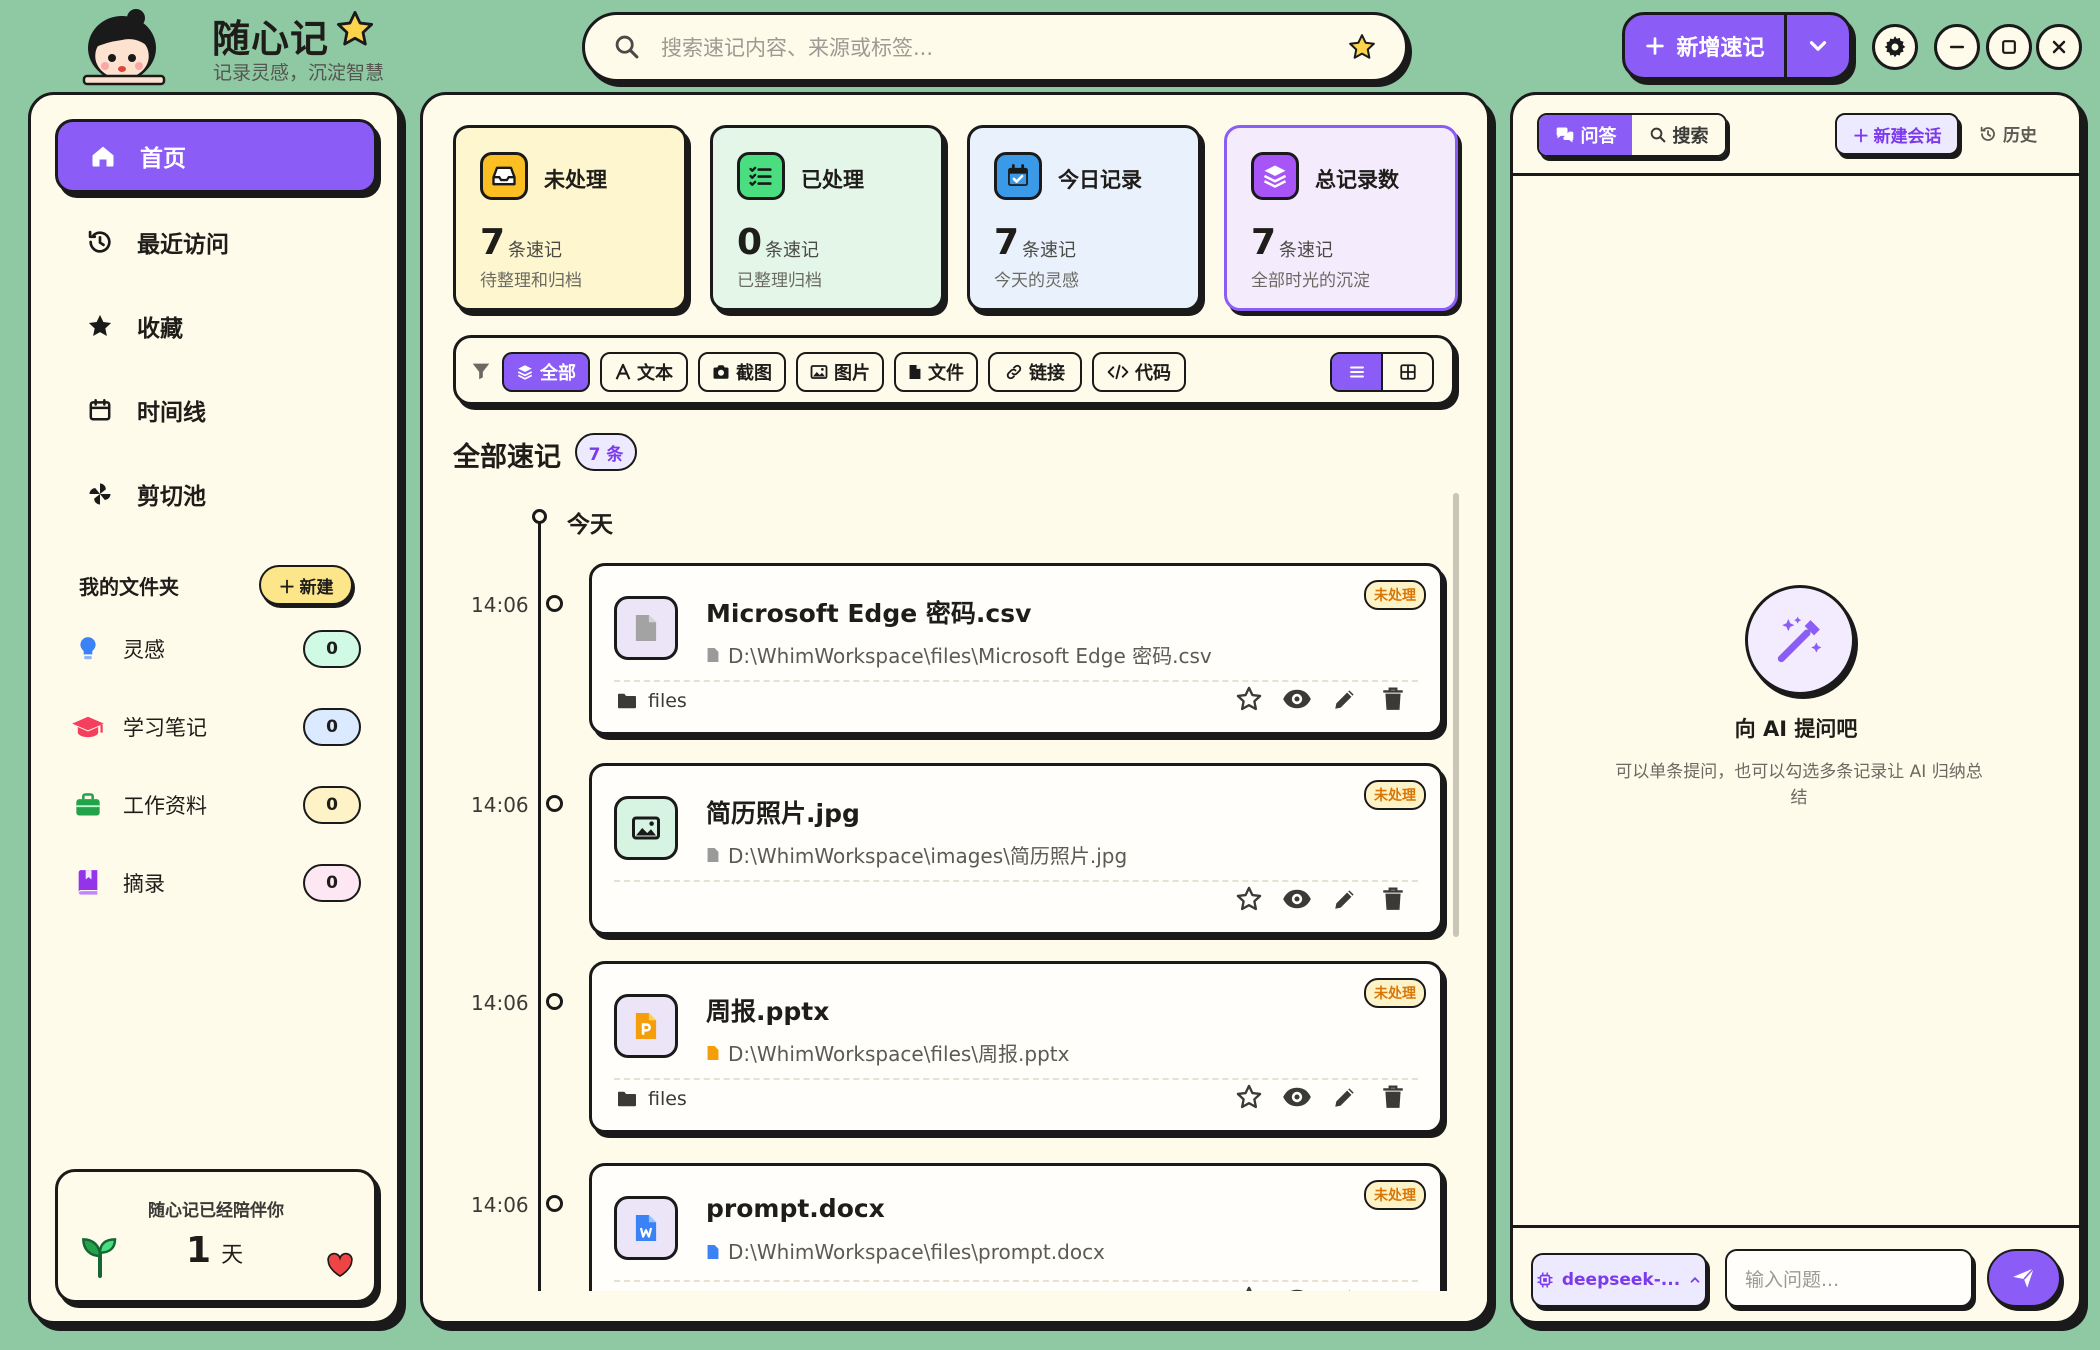 This screenshot has height=1350, width=2100. Describe the element at coordinates (840, 372) in the screenshot. I see `filter-chip-image: 图片` at that location.